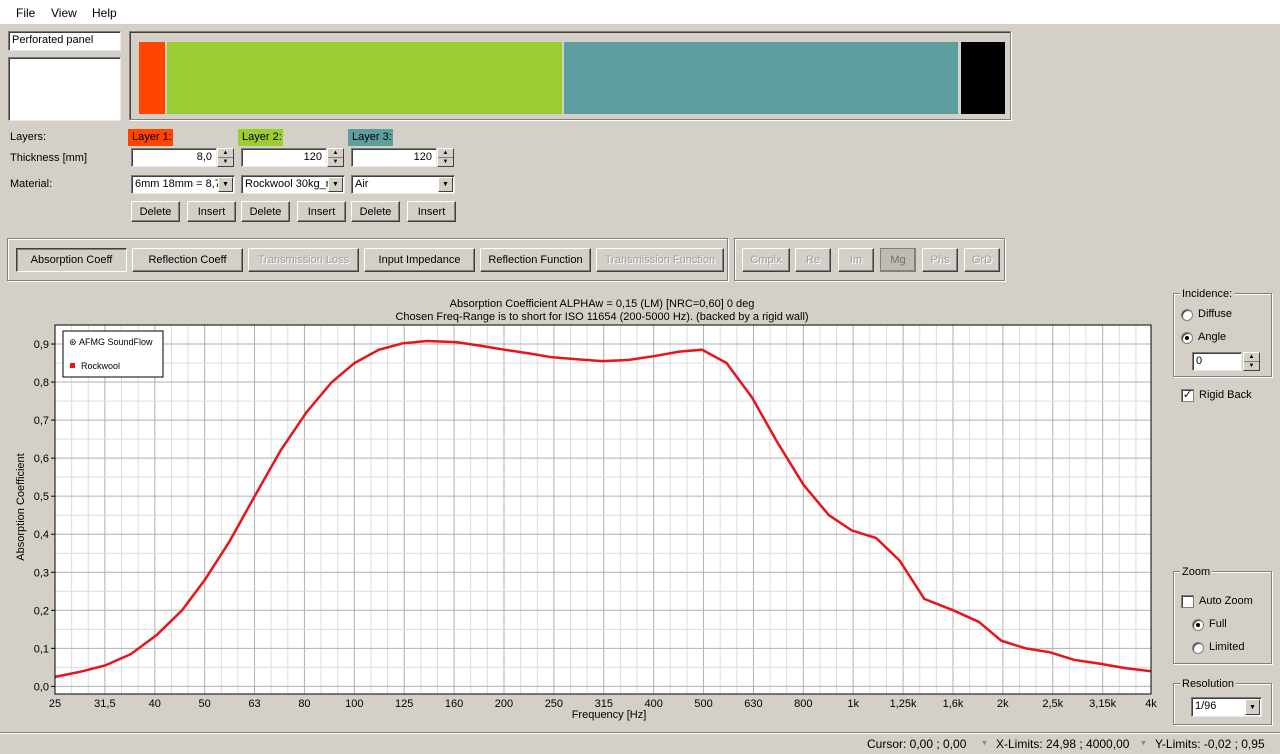  Describe the element at coordinates (394, 157) in the screenshot. I see `layer-3-thickness-input: 120` at that location.